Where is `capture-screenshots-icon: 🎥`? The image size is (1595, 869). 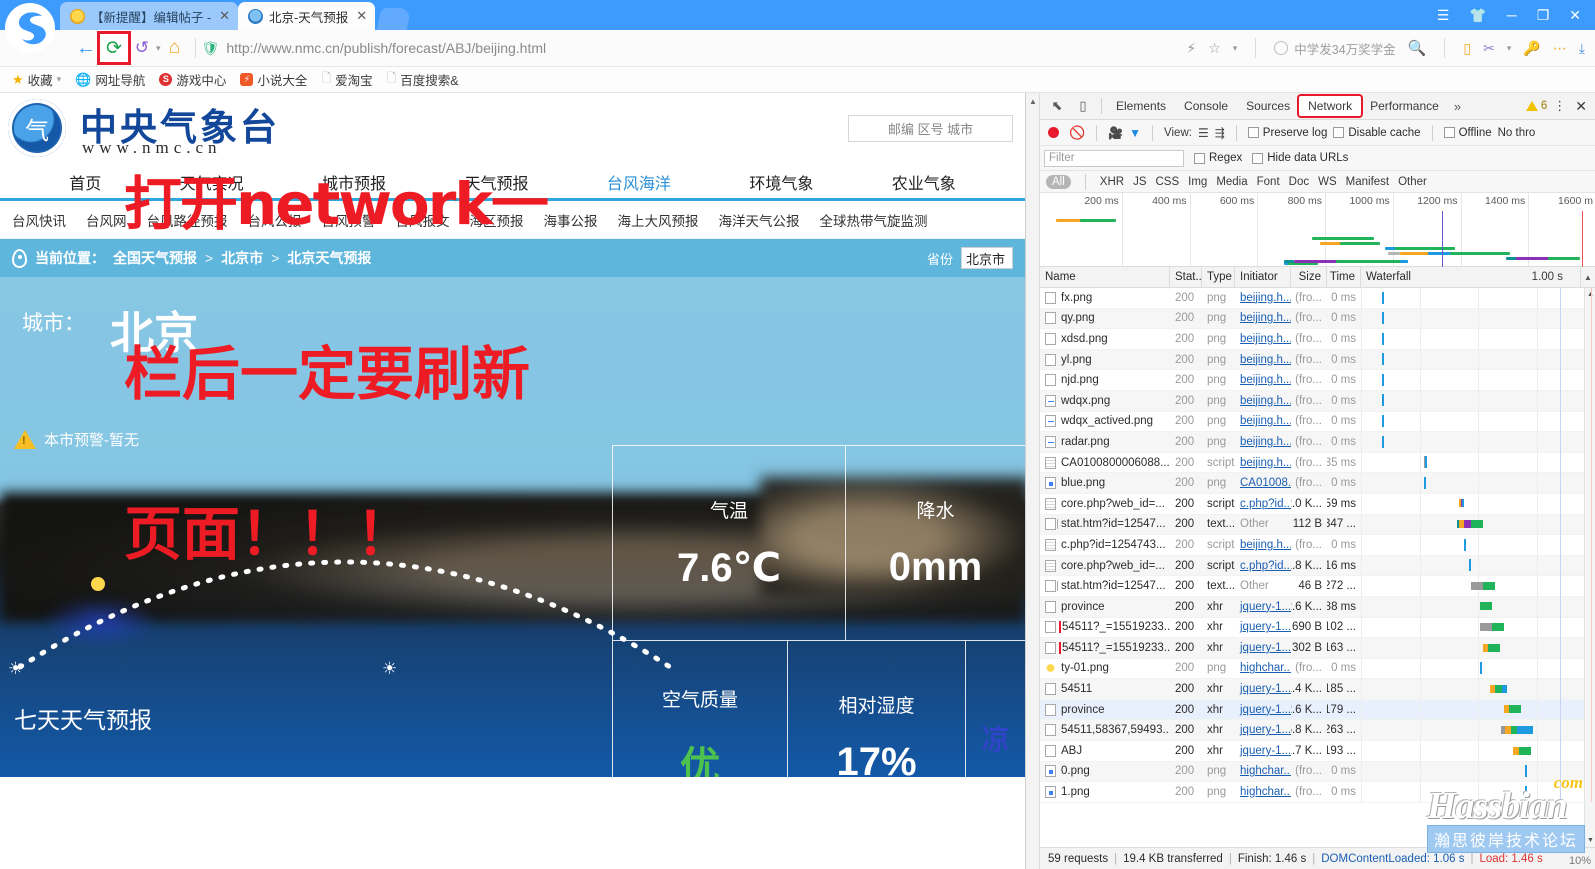
capture-screenshots-icon: 🎥 is located at coordinates (1115, 133).